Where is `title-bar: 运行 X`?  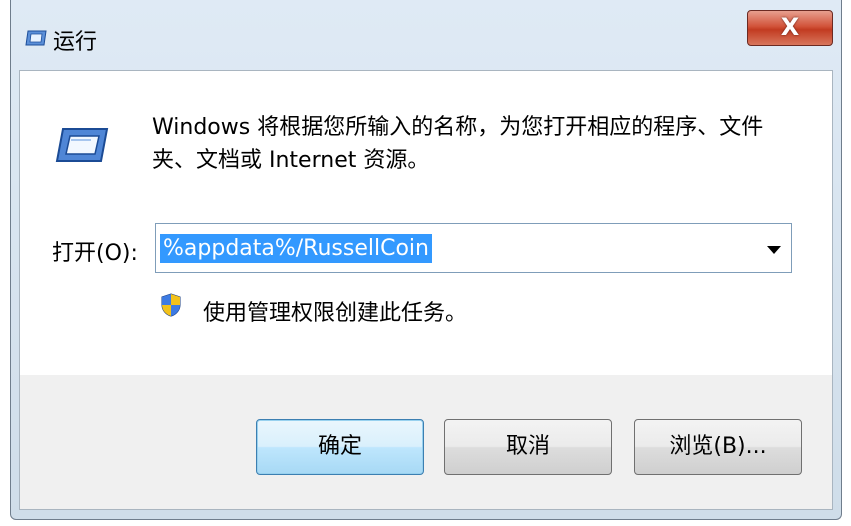
title-bar: 运行 X is located at coordinates (426, 35).